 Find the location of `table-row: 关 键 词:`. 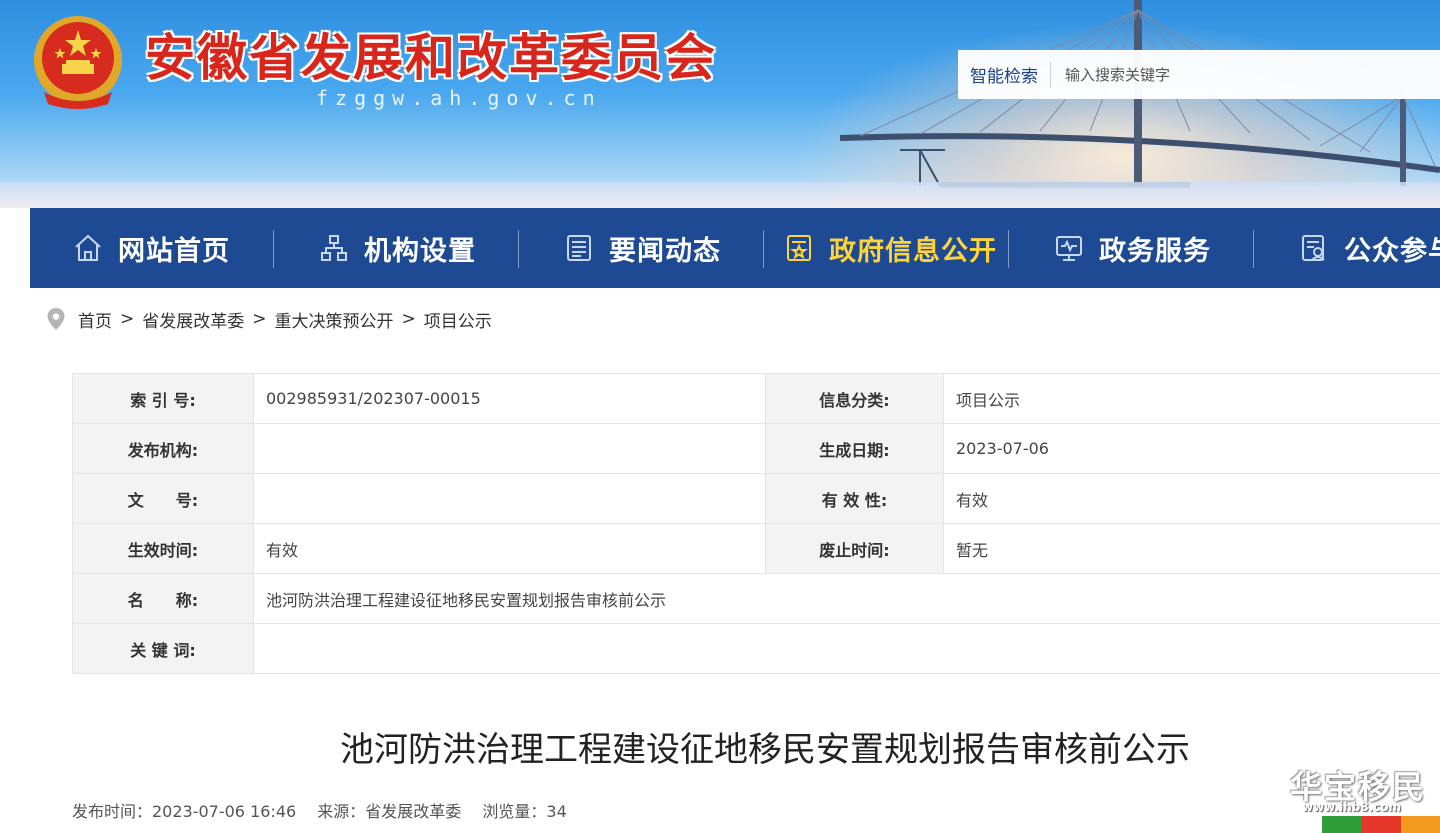

table-row: 关 键 词: is located at coordinates (756, 648).